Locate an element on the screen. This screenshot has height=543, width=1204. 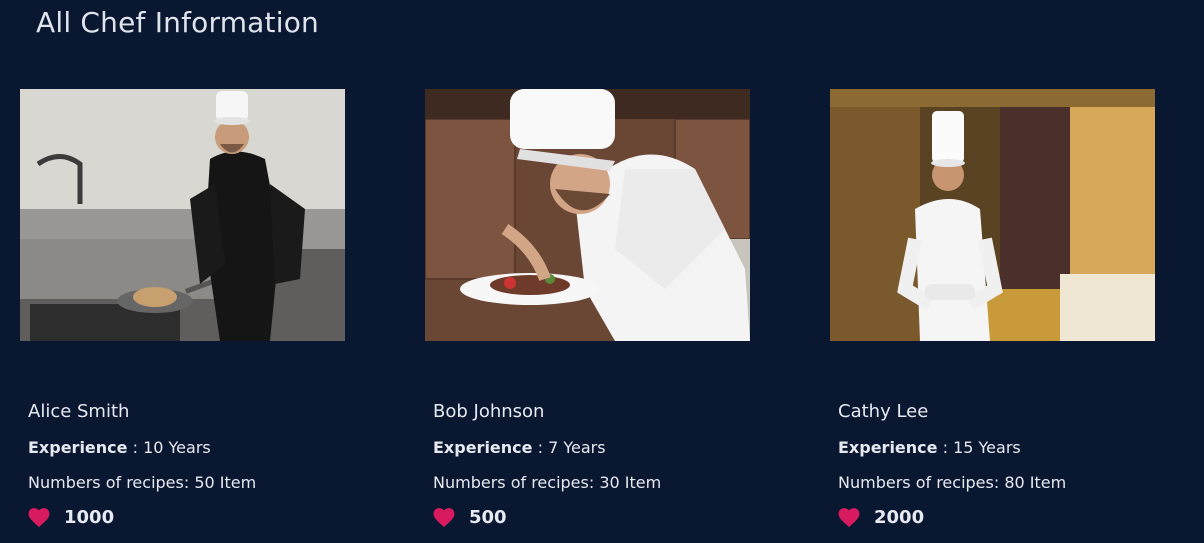
chef-photo-plating is located at coordinates (587, 215).